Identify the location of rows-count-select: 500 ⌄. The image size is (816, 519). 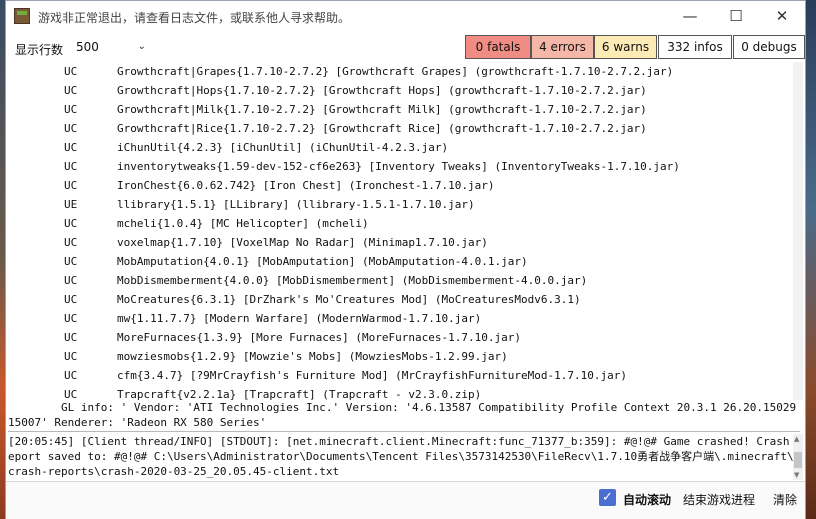
(112, 47).